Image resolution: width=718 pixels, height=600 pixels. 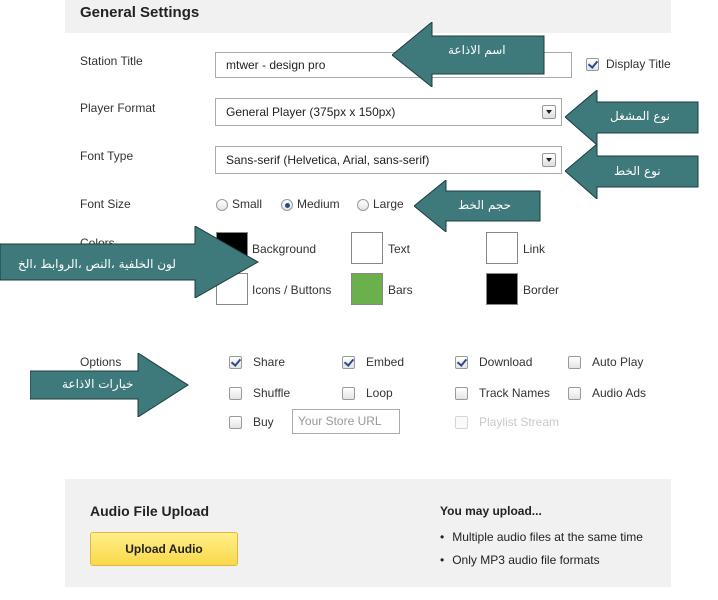 I want to click on audio-ads-checkbox, so click(x=574, y=393).